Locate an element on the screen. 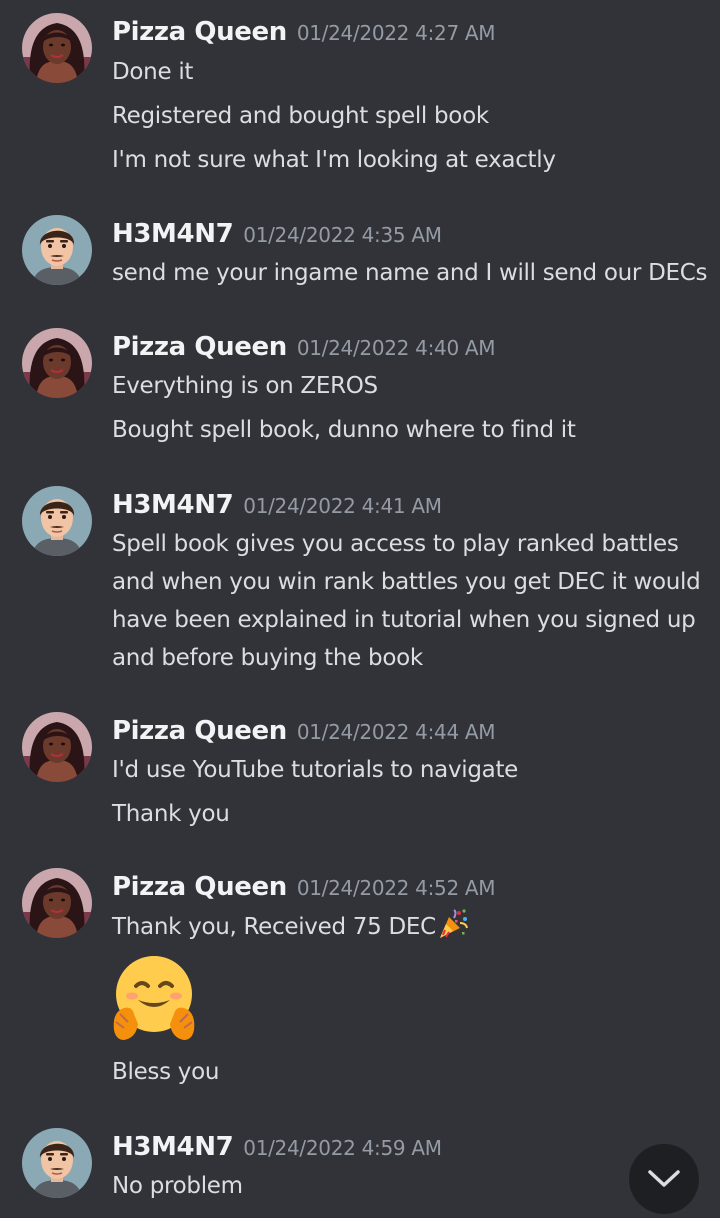 This screenshot has width=720, height=1218. message-text: I'm not sure what I'm looking at exactly is located at coordinates (334, 160).